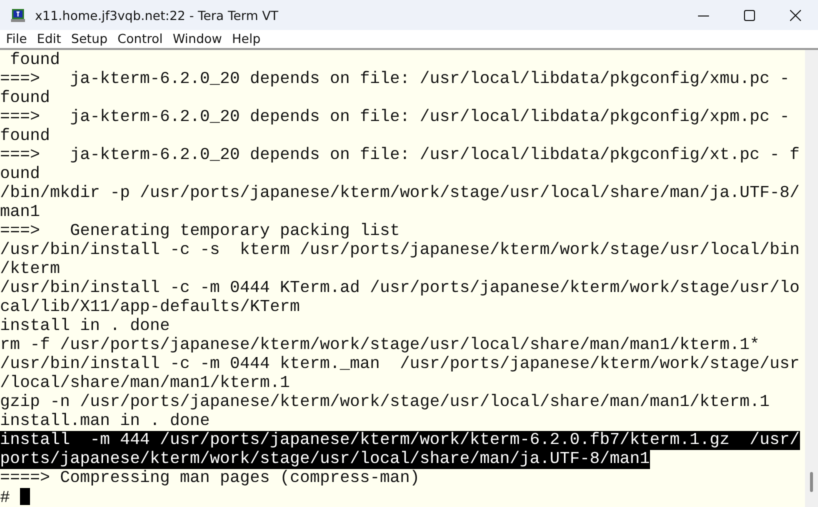 Image resolution: width=818 pixels, height=507 pixels. What do you see at coordinates (200, 231) in the screenshot?
I see `terminal-line: ===> Generating temporary packing list` at bounding box center [200, 231].